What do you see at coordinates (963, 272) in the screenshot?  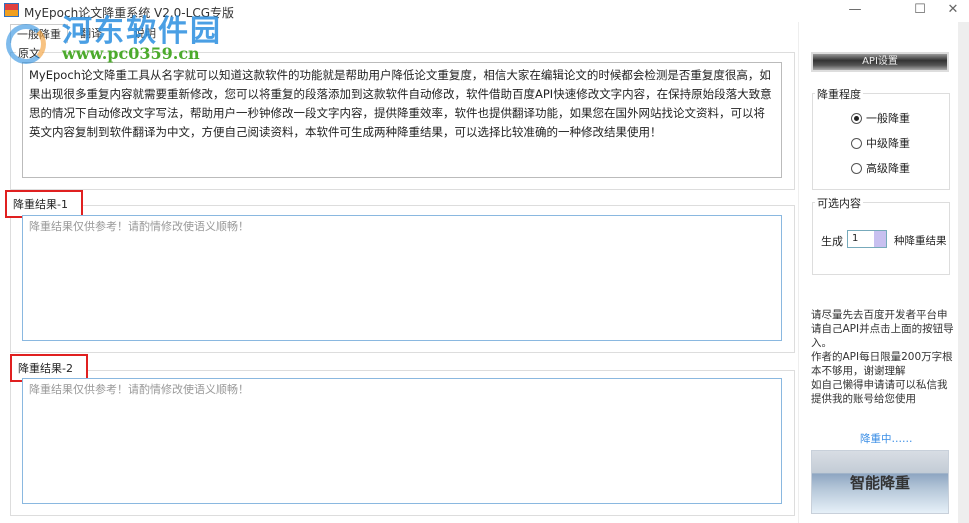 I see `scrollbar-track` at bounding box center [963, 272].